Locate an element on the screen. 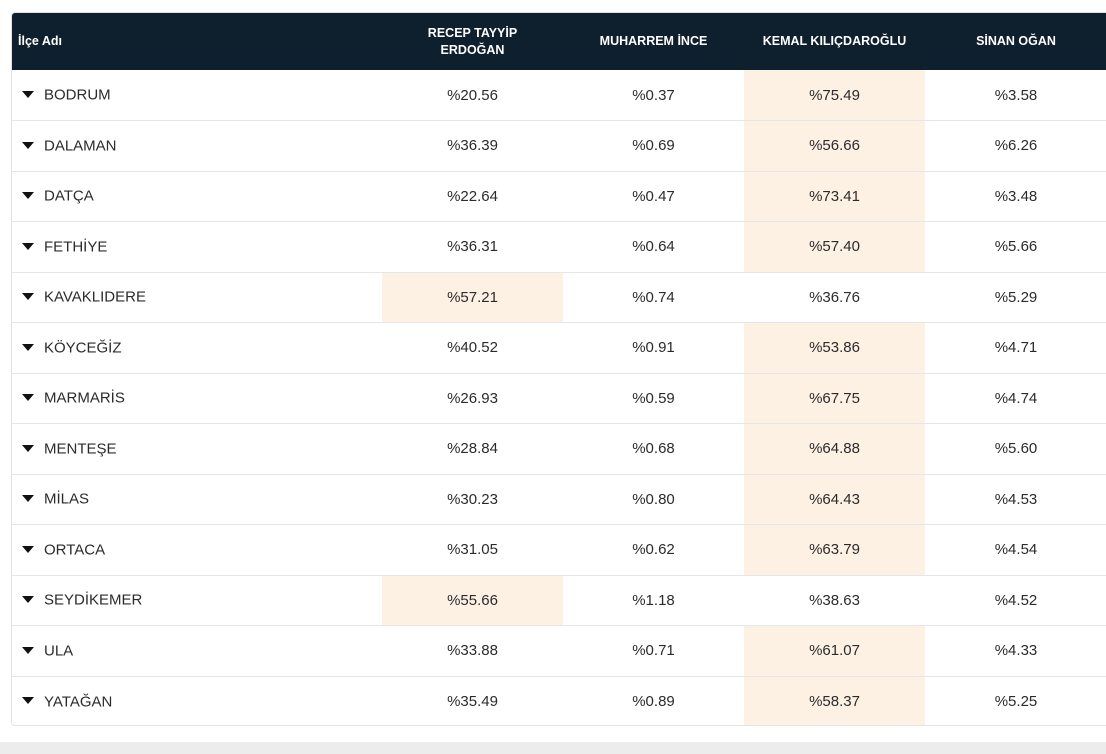 The height and width of the screenshot is (754, 1106). district-cell: KAVAKLIDERE is located at coordinates (197, 297).